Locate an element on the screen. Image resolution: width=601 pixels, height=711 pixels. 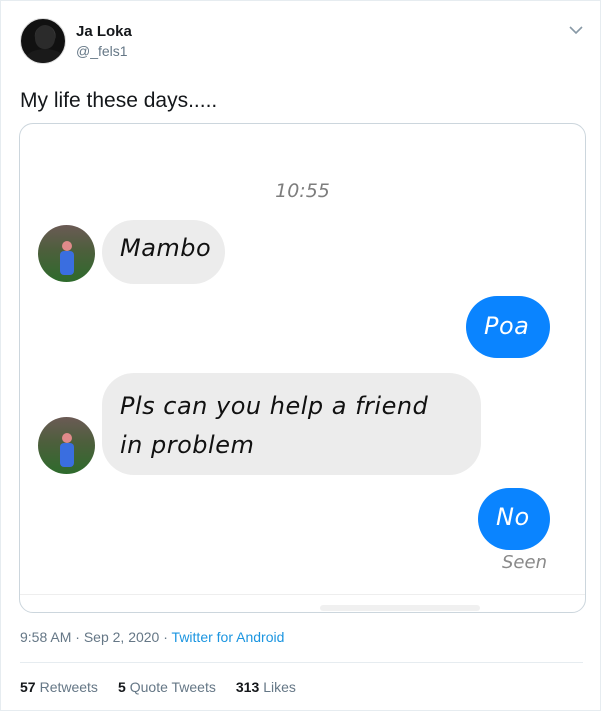
quote-tweets-label: Quote Tweets is located at coordinates (172, 687).